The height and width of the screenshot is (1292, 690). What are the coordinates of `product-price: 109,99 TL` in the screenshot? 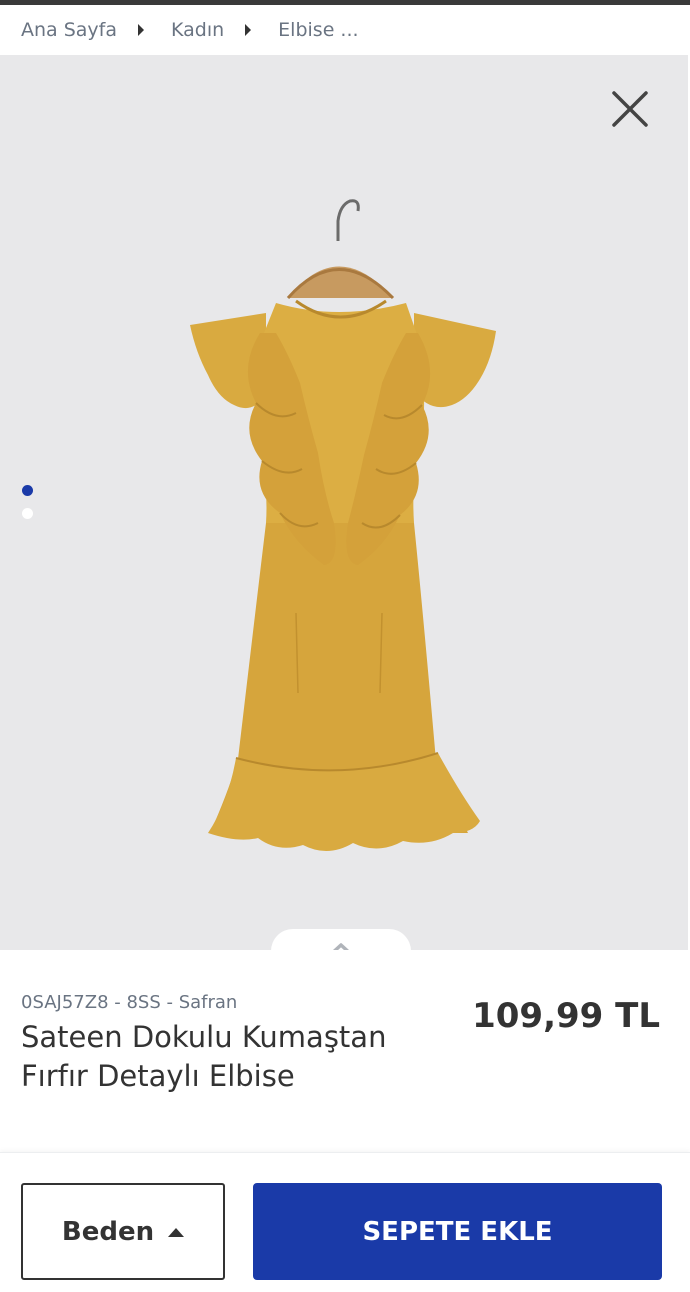 It's located at (566, 1016).